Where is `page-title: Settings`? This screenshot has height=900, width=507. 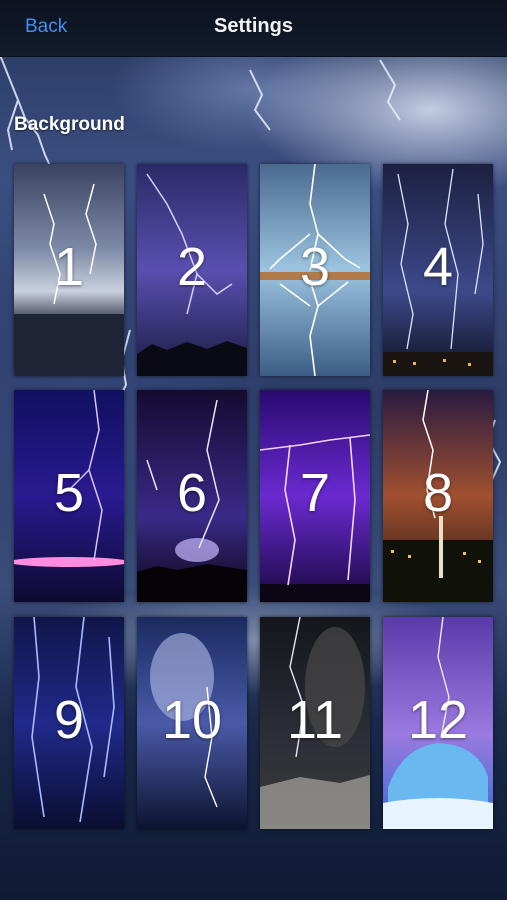
page-title: Settings is located at coordinates (253, 26).